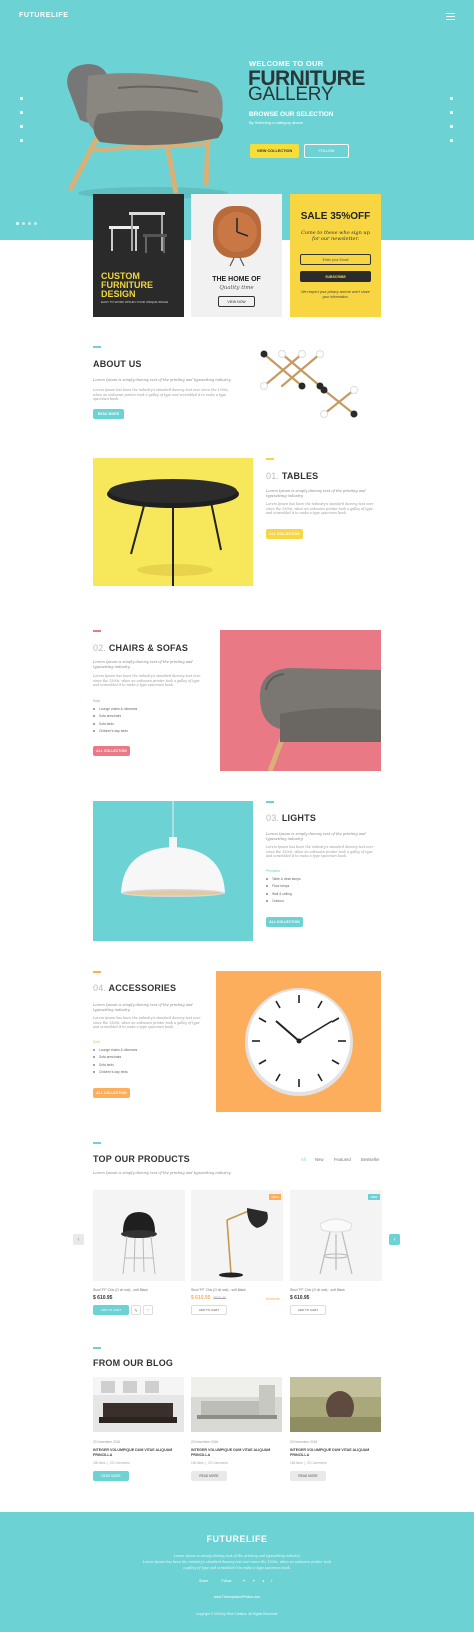 This screenshot has width=474, height=1632. What do you see at coordinates (370, 1159) in the screenshot?
I see `tab-bestseller: Bestseller` at bounding box center [370, 1159].